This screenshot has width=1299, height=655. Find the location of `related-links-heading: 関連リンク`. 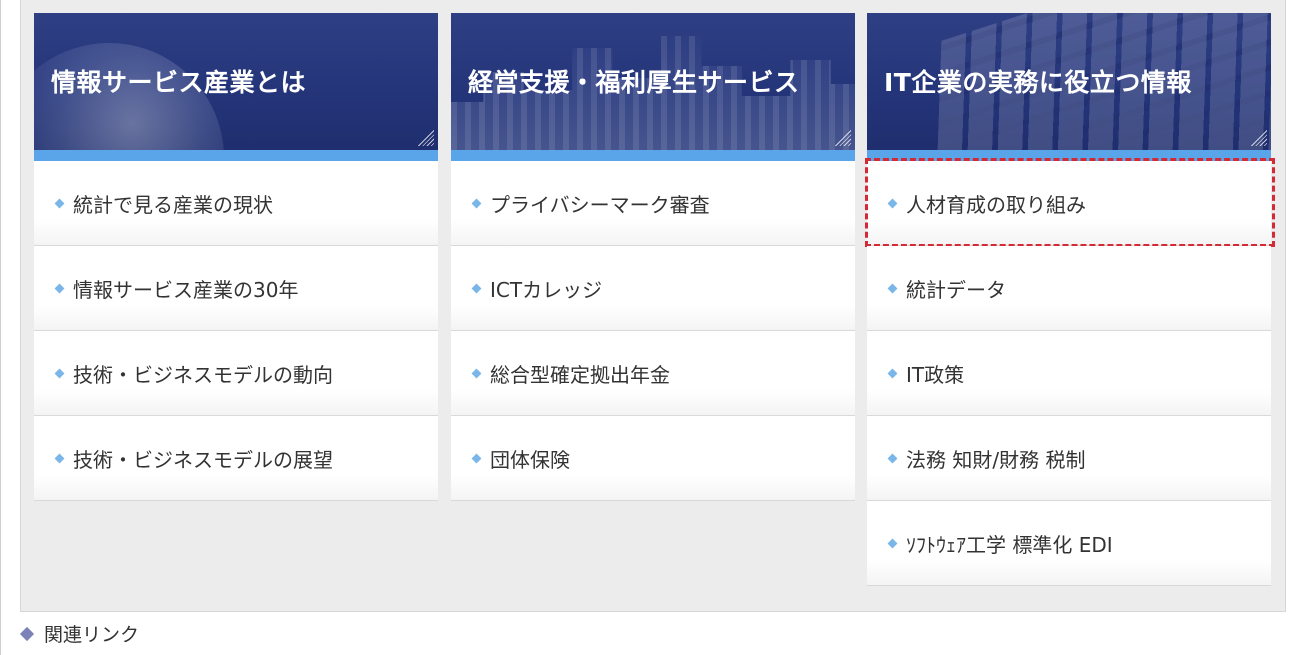

related-links-heading: 関連リンク is located at coordinates (79, 633).